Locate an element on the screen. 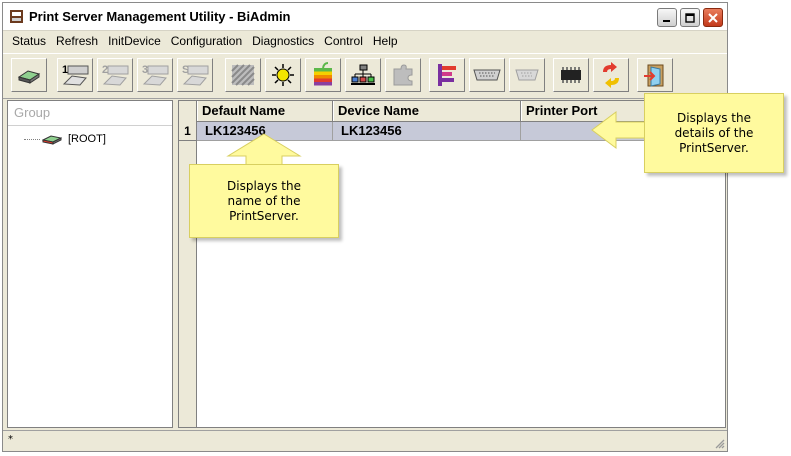 Image resolution: width=791 pixels, height=456 pixels. close-icon is located at coordinates (713, 17).